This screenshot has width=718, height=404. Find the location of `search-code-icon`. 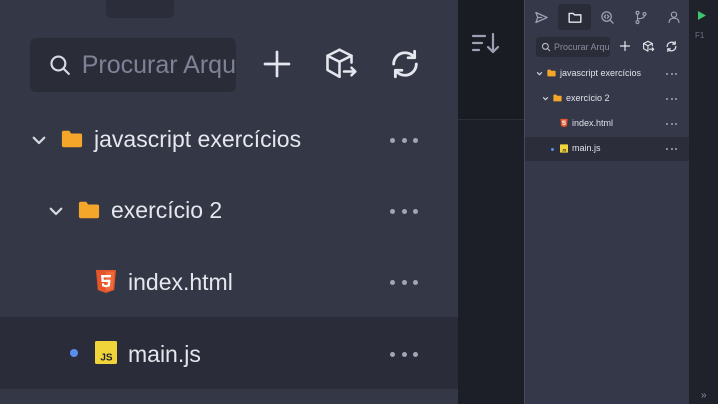

search-code-icon is located at coordinates (607, 17).